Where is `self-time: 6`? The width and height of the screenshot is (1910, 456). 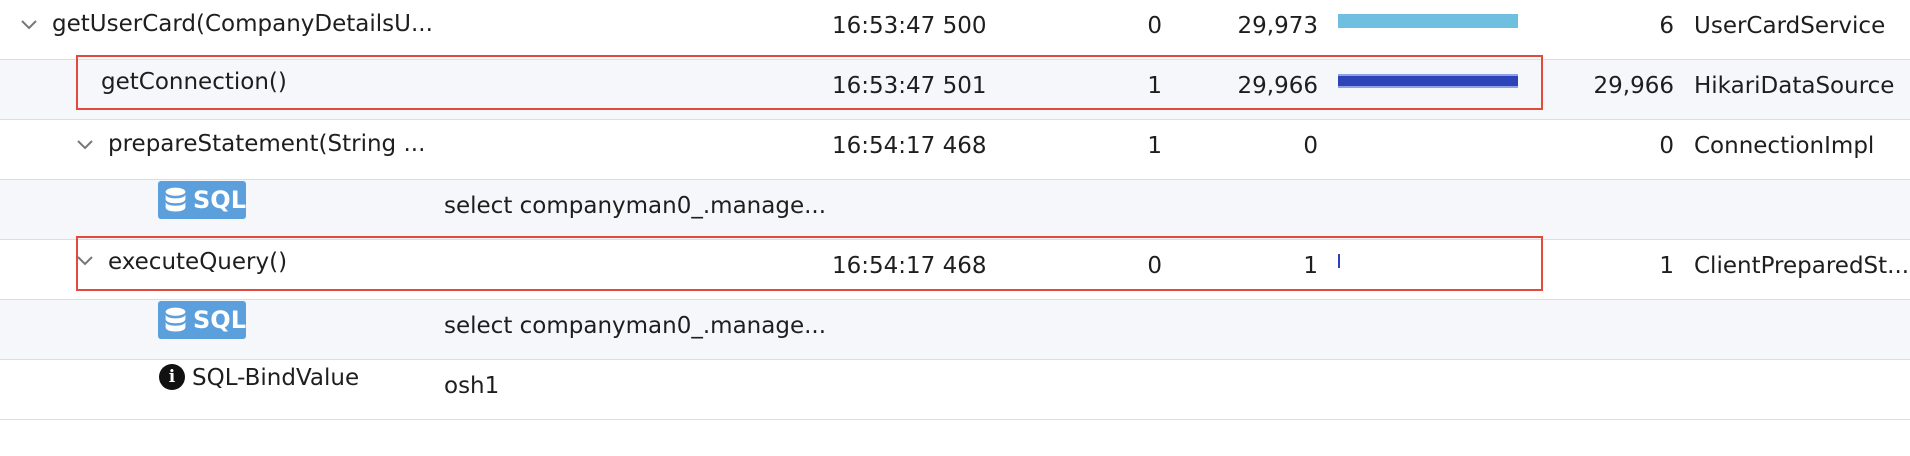 self-time: 6 is located at coordinates (1666, 26).